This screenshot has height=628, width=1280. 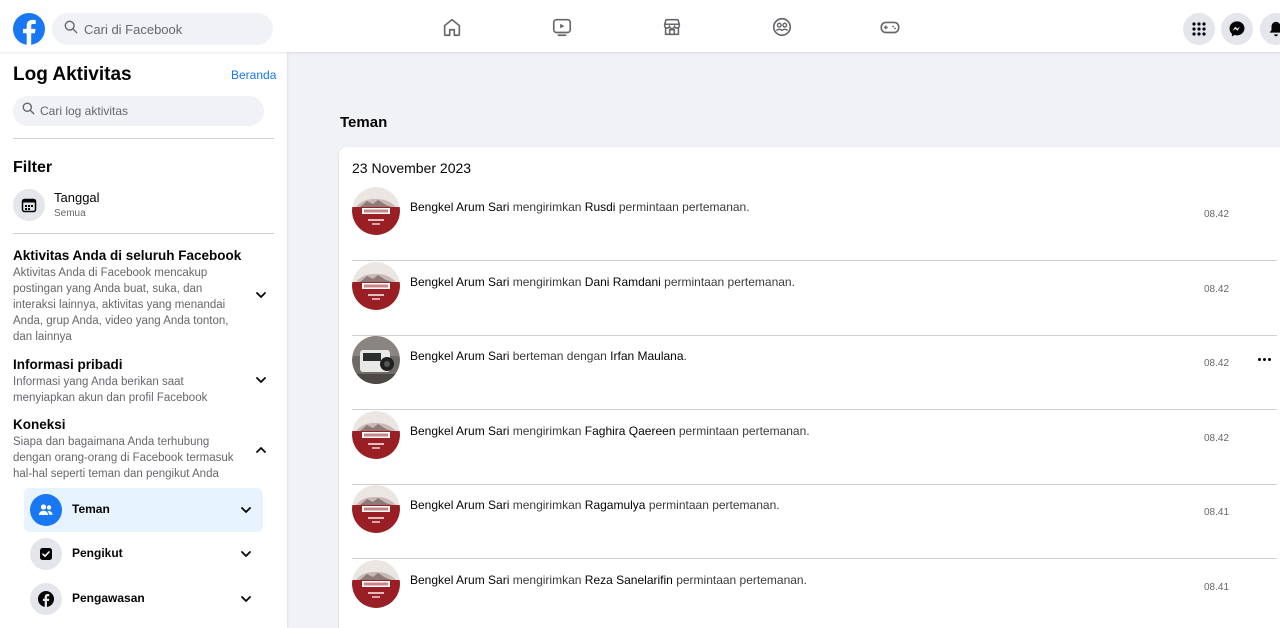 I want to click on facebook-search, so click(x=162, y=29).